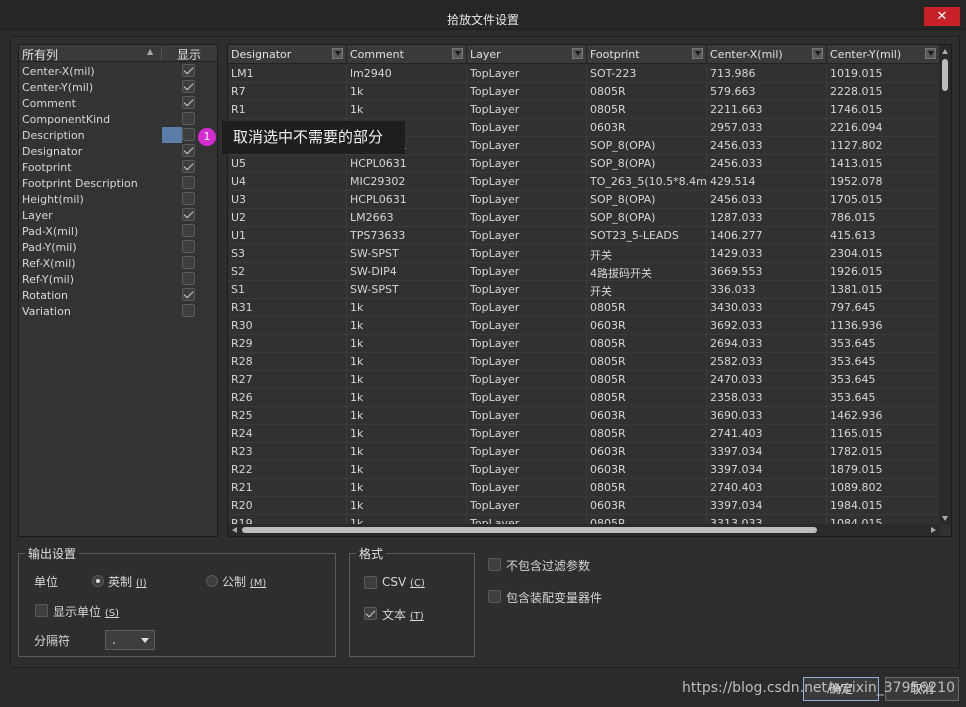 This screenshot has width=966, height=707. What do you see at coordinates (118, 183) in the screenshot?
I see `column-list-item: Footprint Description` at bounding box center [118, 183].